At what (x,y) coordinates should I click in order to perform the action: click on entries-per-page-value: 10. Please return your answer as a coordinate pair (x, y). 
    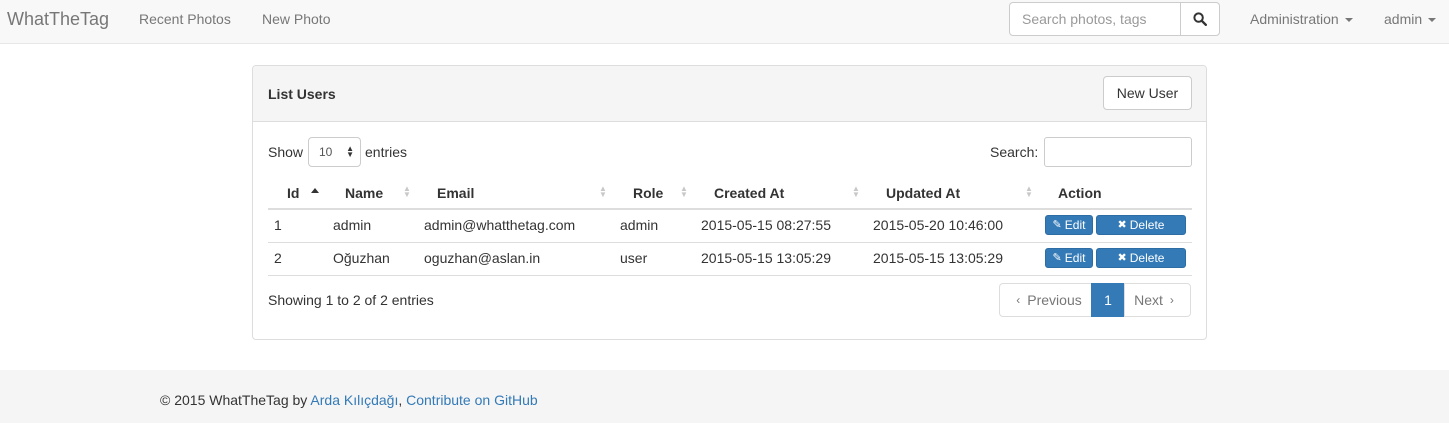
    Looking at the image, I should click on (326, 152).